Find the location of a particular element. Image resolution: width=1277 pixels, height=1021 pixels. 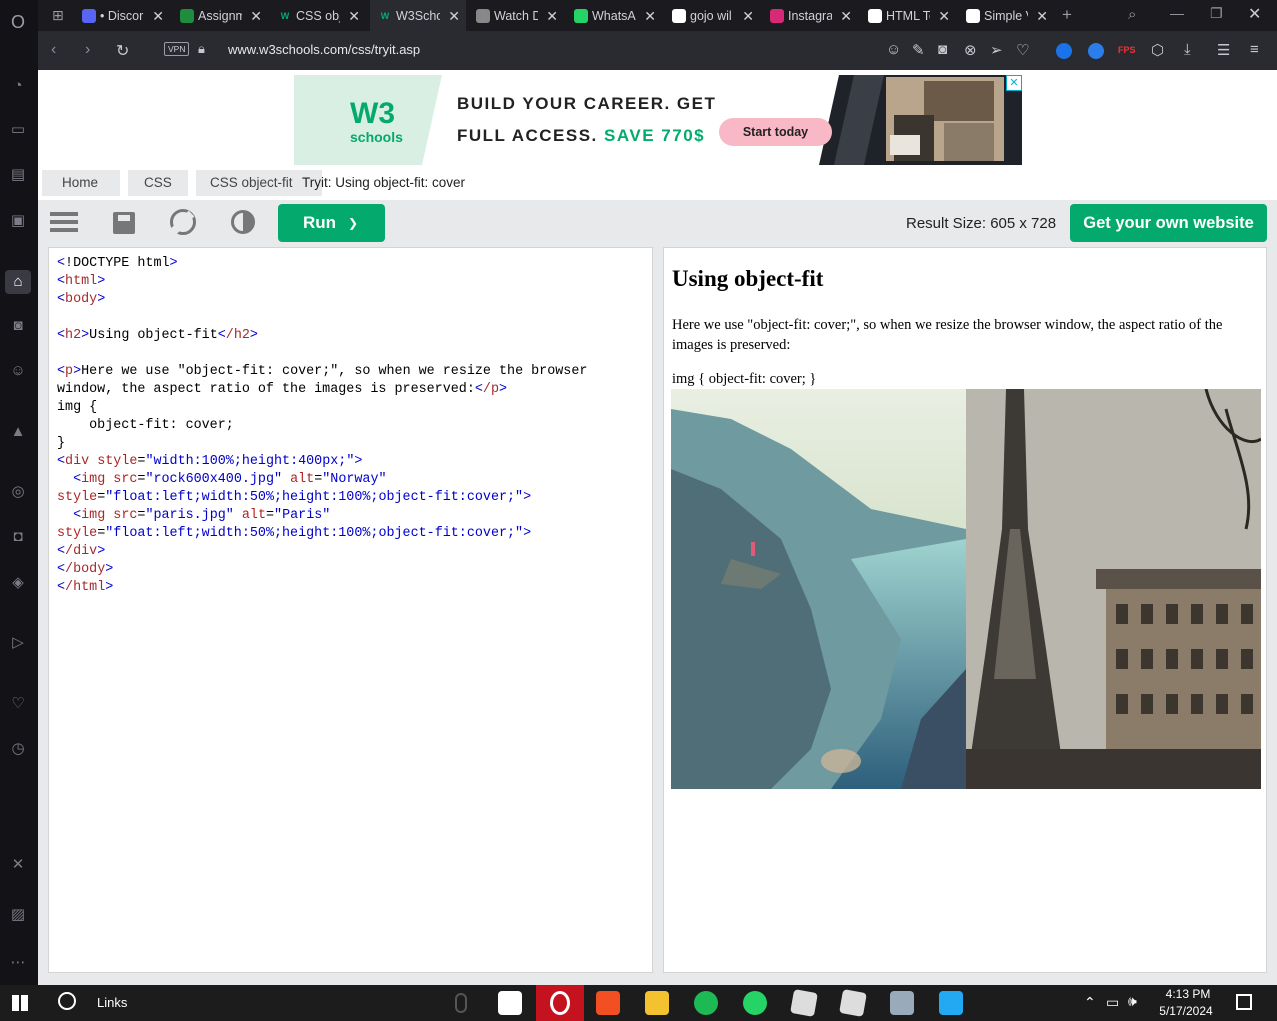

emoji-icon: ☺ is located at coordinates (18, 371).